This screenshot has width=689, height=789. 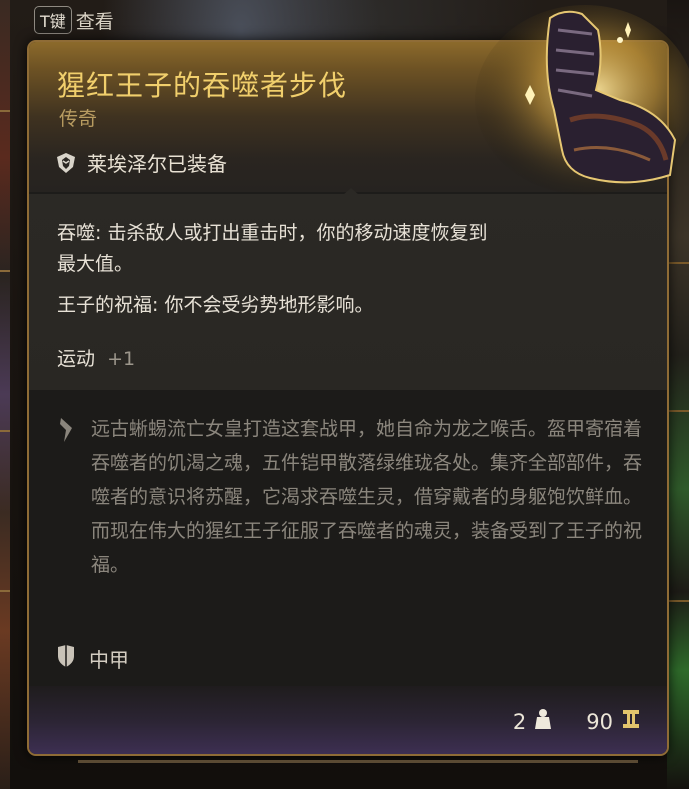 What do you see at coordinates (121, 359) in the screenshot?
I see `stat-bonus: +1` at bounding box center [121, 359].